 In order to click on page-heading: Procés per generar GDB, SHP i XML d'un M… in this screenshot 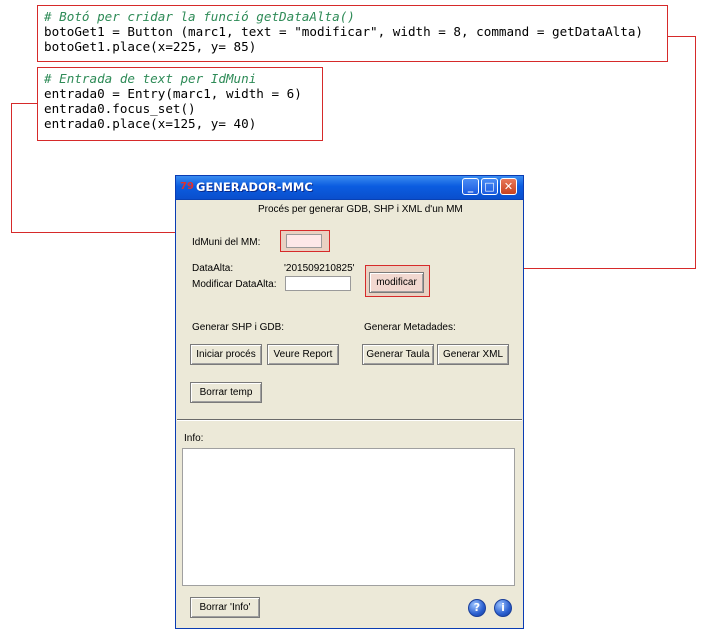, I will do `click(360, 209)`.